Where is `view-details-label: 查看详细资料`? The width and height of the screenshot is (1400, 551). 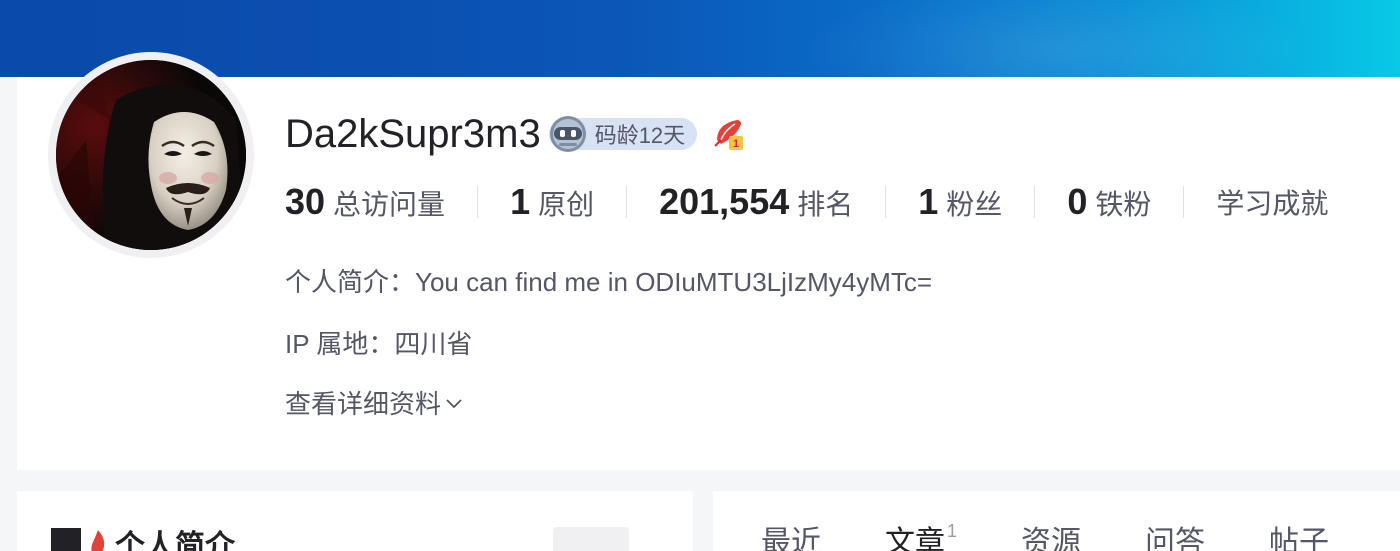 view-details-label: 查看详细资料 is located at coordinates (363, 404).